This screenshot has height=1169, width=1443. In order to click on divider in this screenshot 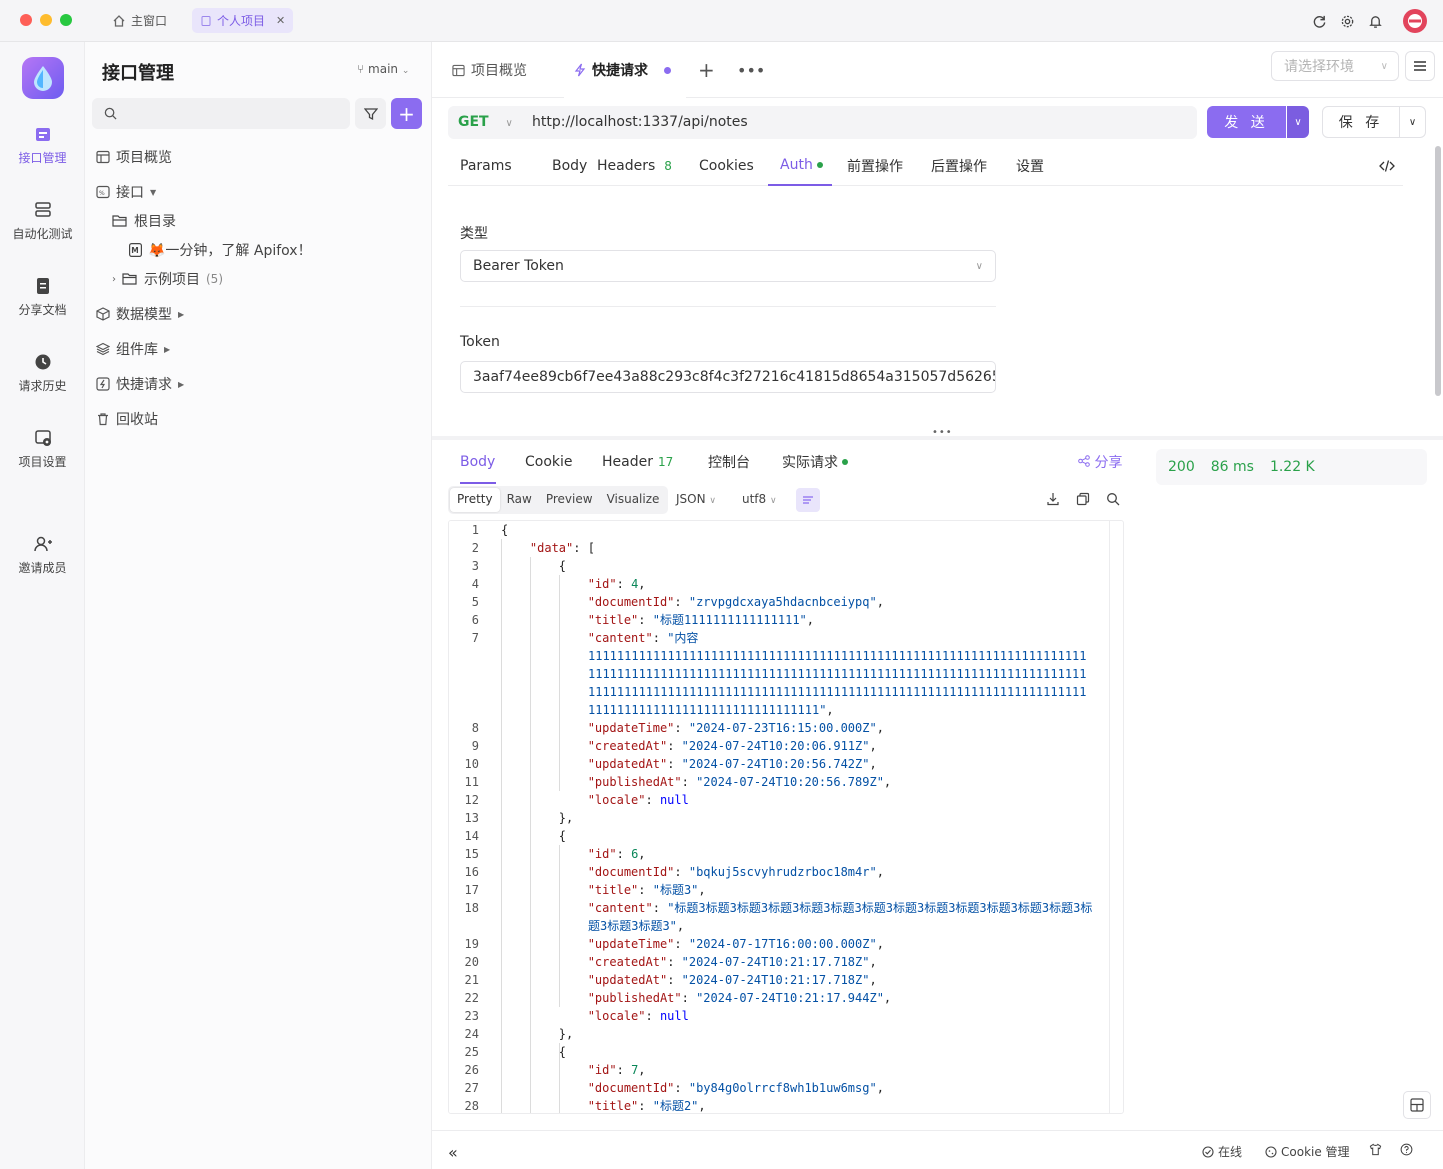, I will do `click(728, 306)`.